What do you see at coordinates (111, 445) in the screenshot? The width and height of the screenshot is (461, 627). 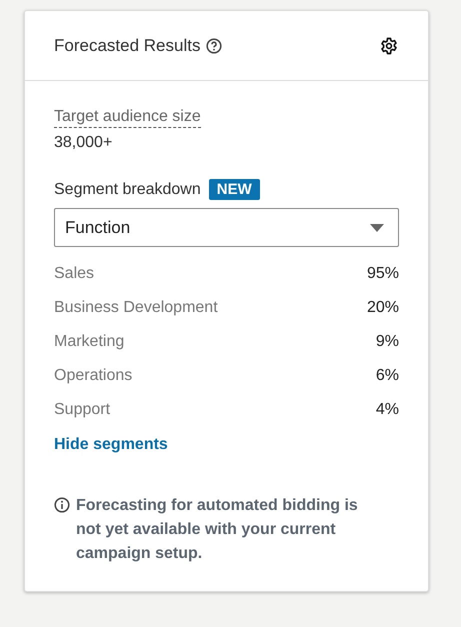 I see `hide-segments-link: Hide segments` at bounding box center [111, 445].